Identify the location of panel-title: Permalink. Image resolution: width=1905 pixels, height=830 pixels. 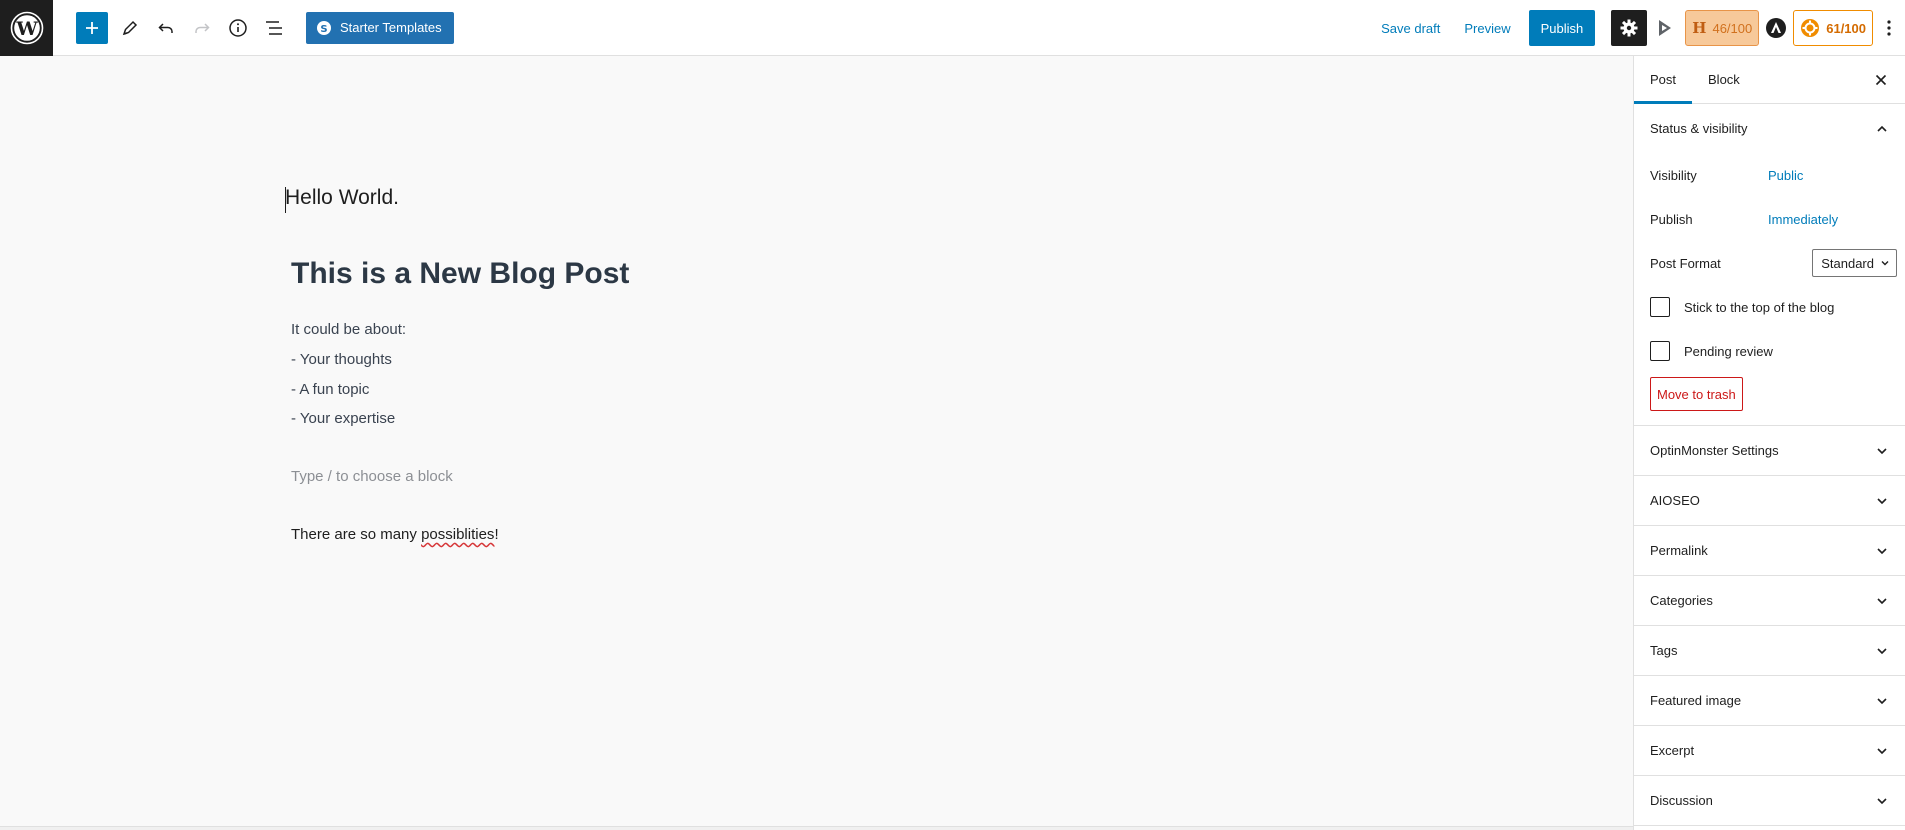
(1679, 550).